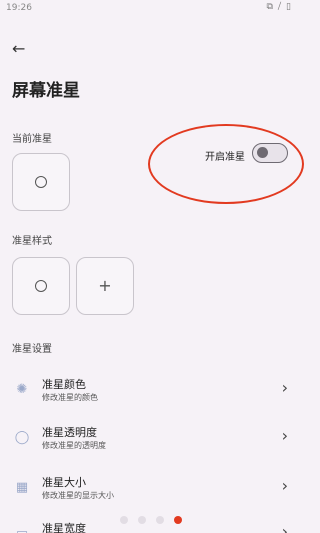 This screenshot has height=533, width=320. Describe the element at coordinates (279, 7) in the screenshot. I see `status-icons: ⧉ ⧸ ▯` at that location.